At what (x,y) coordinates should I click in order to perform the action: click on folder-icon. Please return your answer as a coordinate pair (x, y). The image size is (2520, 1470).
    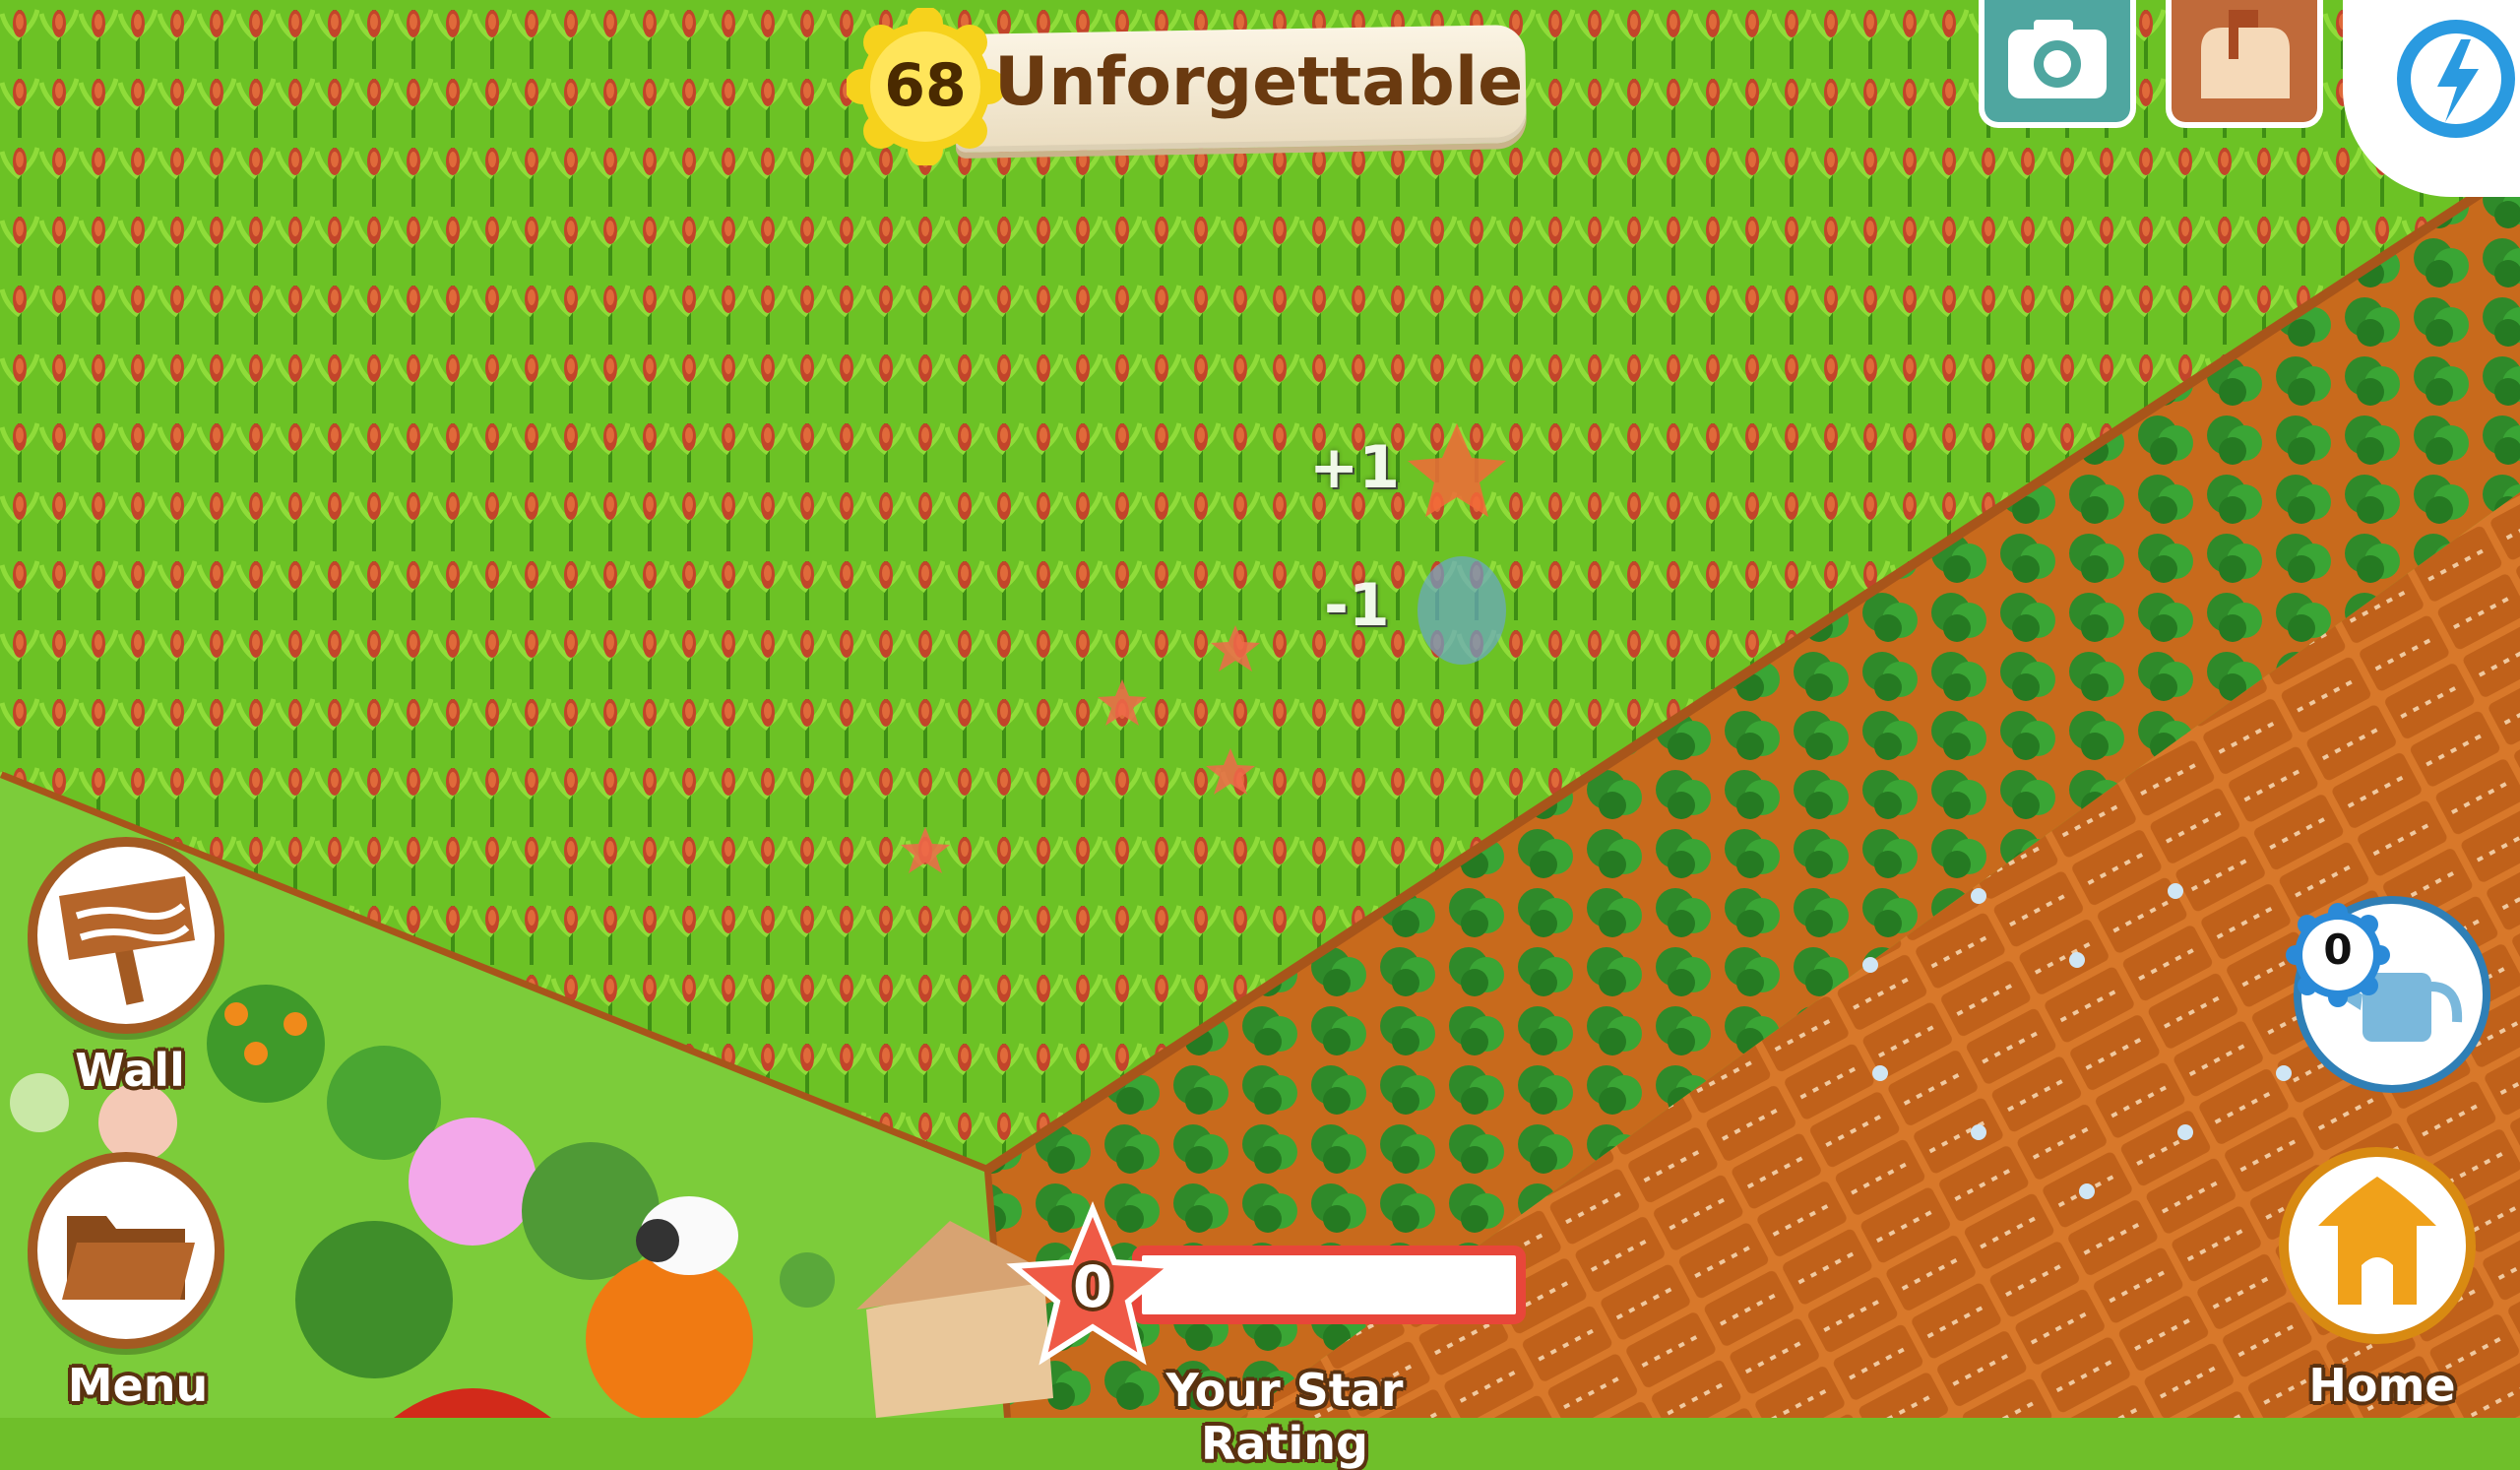
    Looking at the image, I should click on (128, 1258).